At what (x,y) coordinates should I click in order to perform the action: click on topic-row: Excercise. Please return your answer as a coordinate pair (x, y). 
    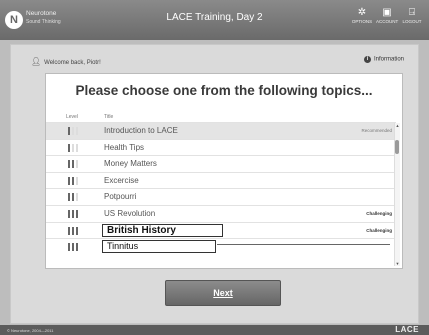
    Looking at the image, I should click on (221, 180).